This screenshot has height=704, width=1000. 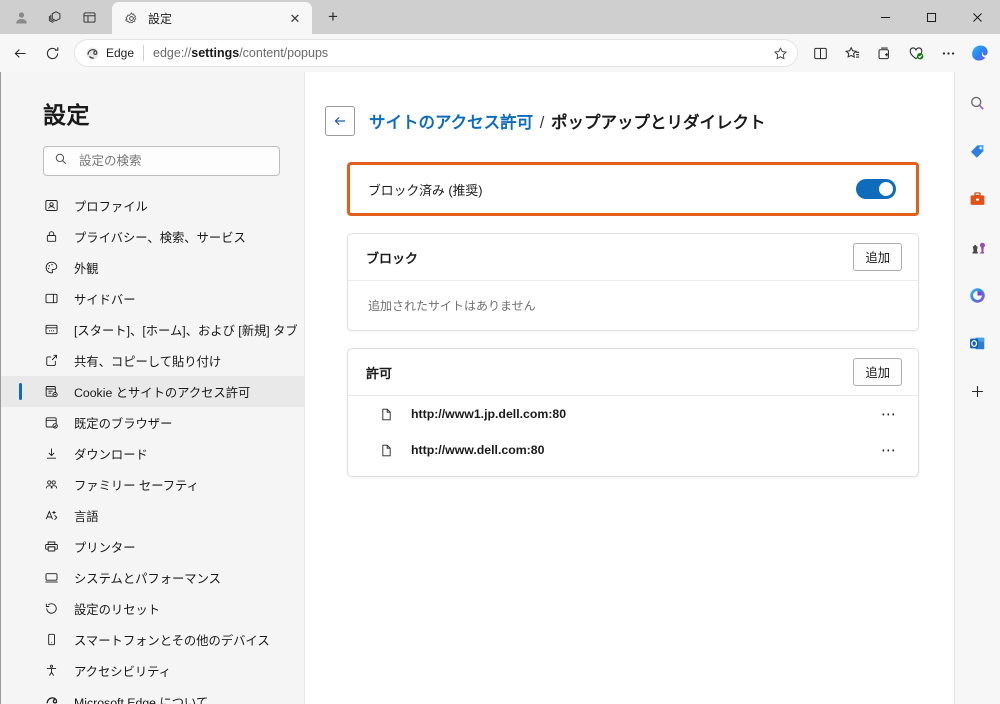 I want to click on new-tab-button: +, so click(x=333, y=17).